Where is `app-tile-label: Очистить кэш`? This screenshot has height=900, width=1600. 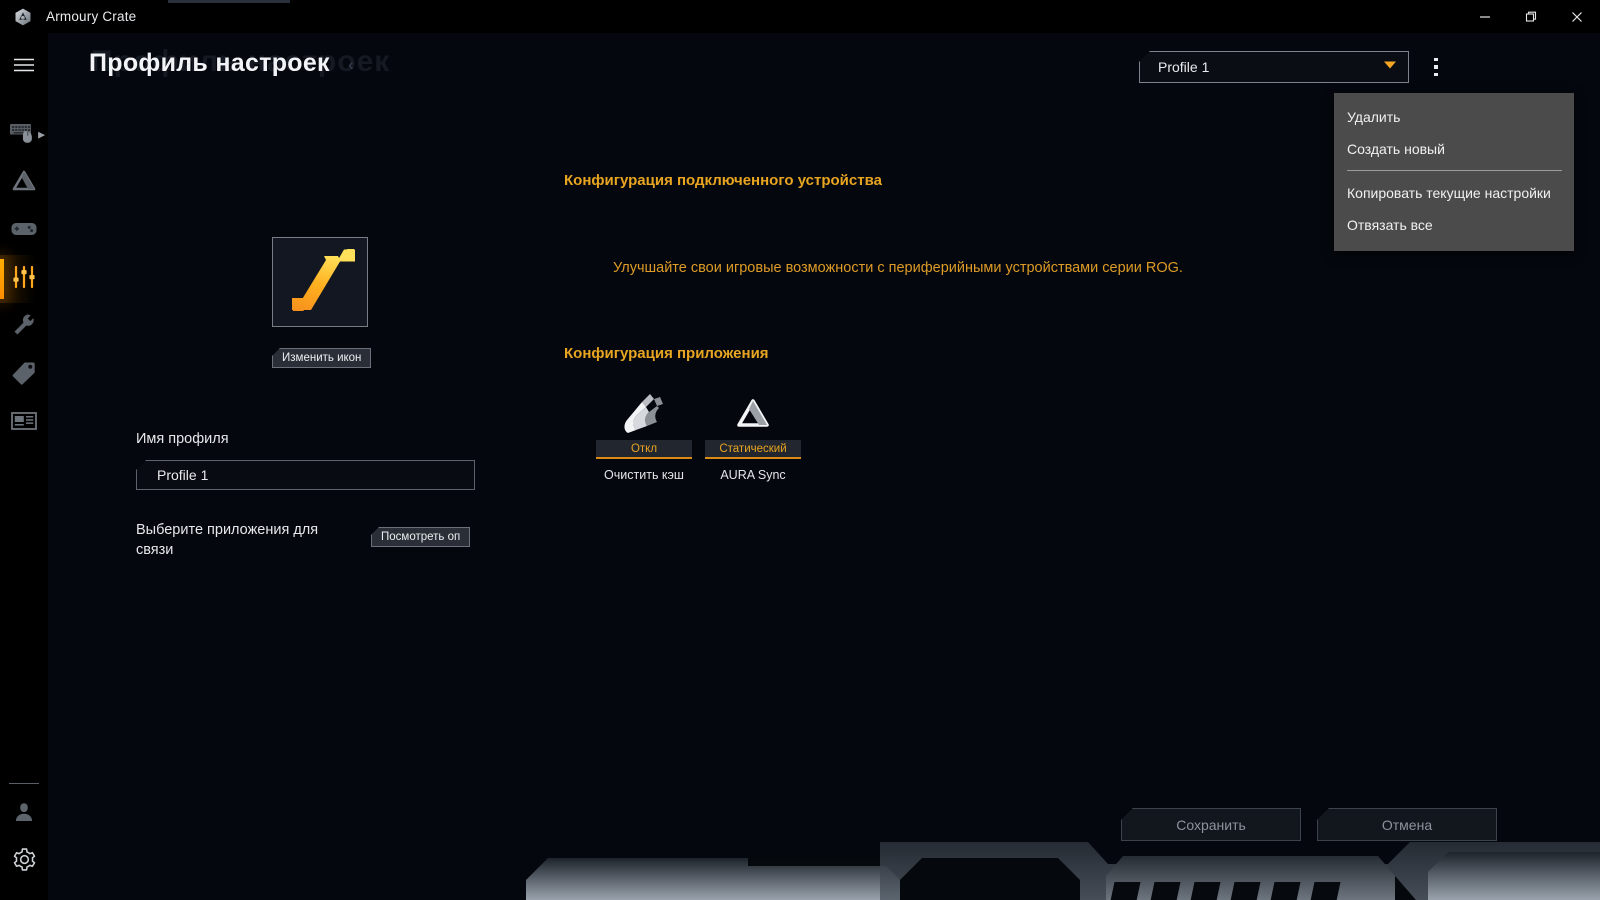 app-tile-label: Очистить кэш is located at coordinates (644, 475).